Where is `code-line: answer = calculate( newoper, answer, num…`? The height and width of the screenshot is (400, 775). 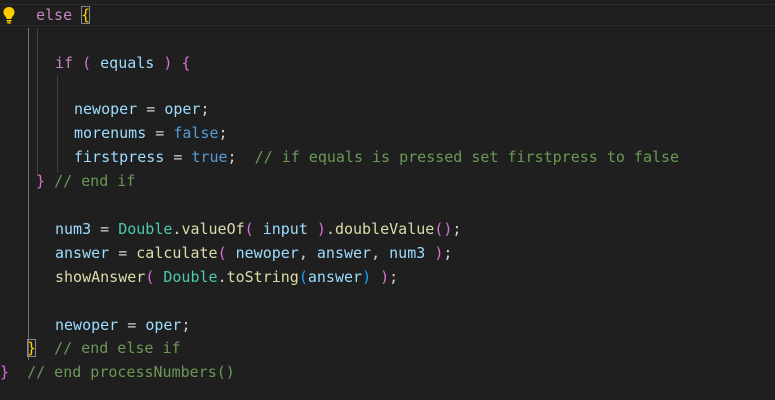
code-line: answer = calculate( newoper, answer, num… is located at coordinates (253, 253).